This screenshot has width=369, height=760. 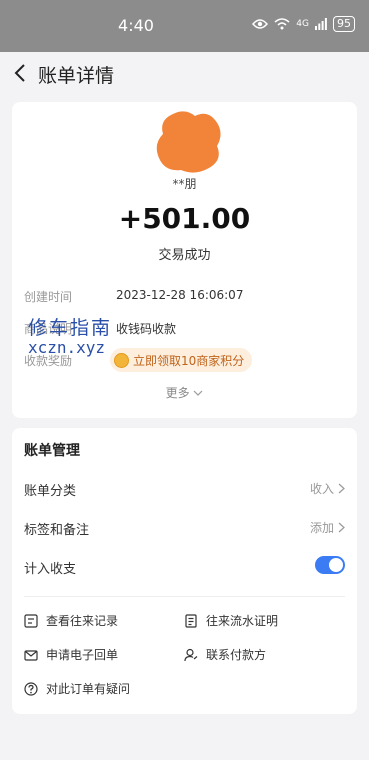 What do you see at coordinates (344, 24) in the screenshot?
I see `battery-icon: 95` at bounding box center [344, 24].